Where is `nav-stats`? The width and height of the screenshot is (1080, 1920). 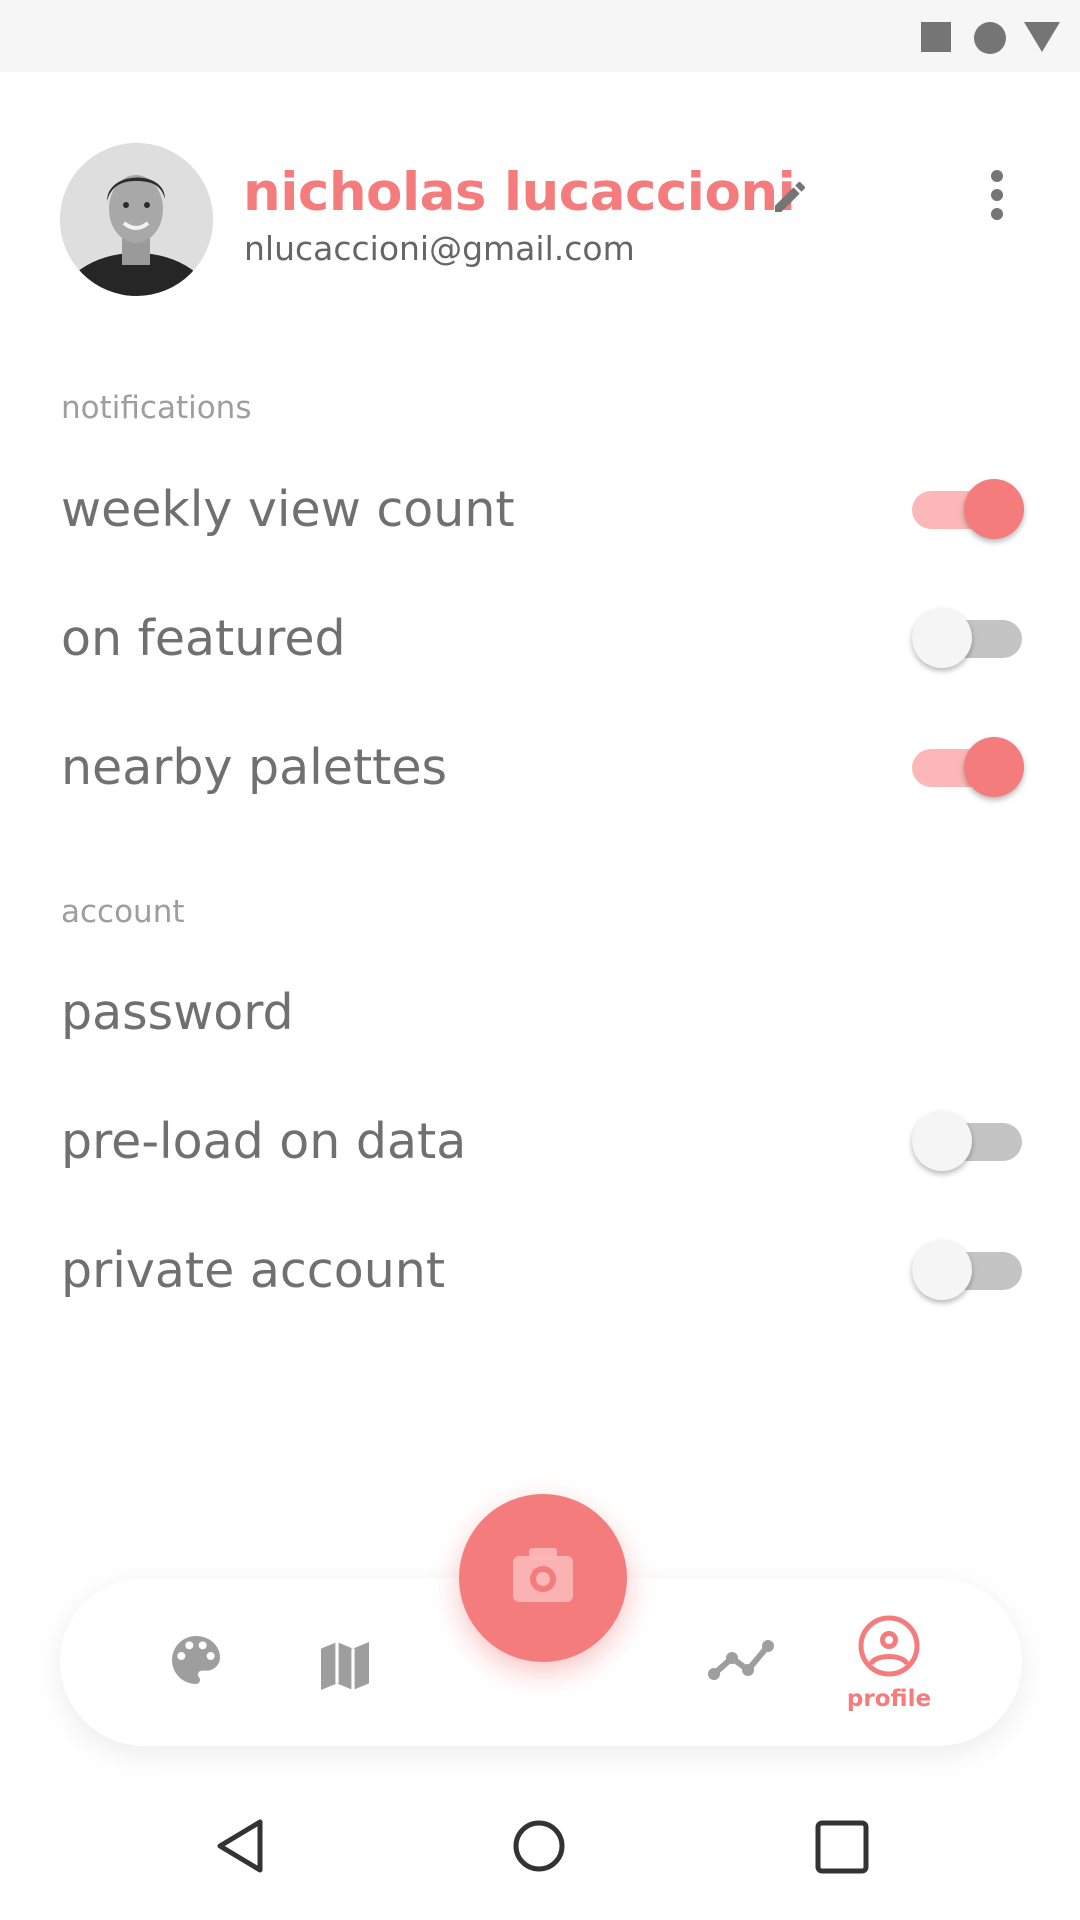
nav-stats is located at coordinates (741, 1660).